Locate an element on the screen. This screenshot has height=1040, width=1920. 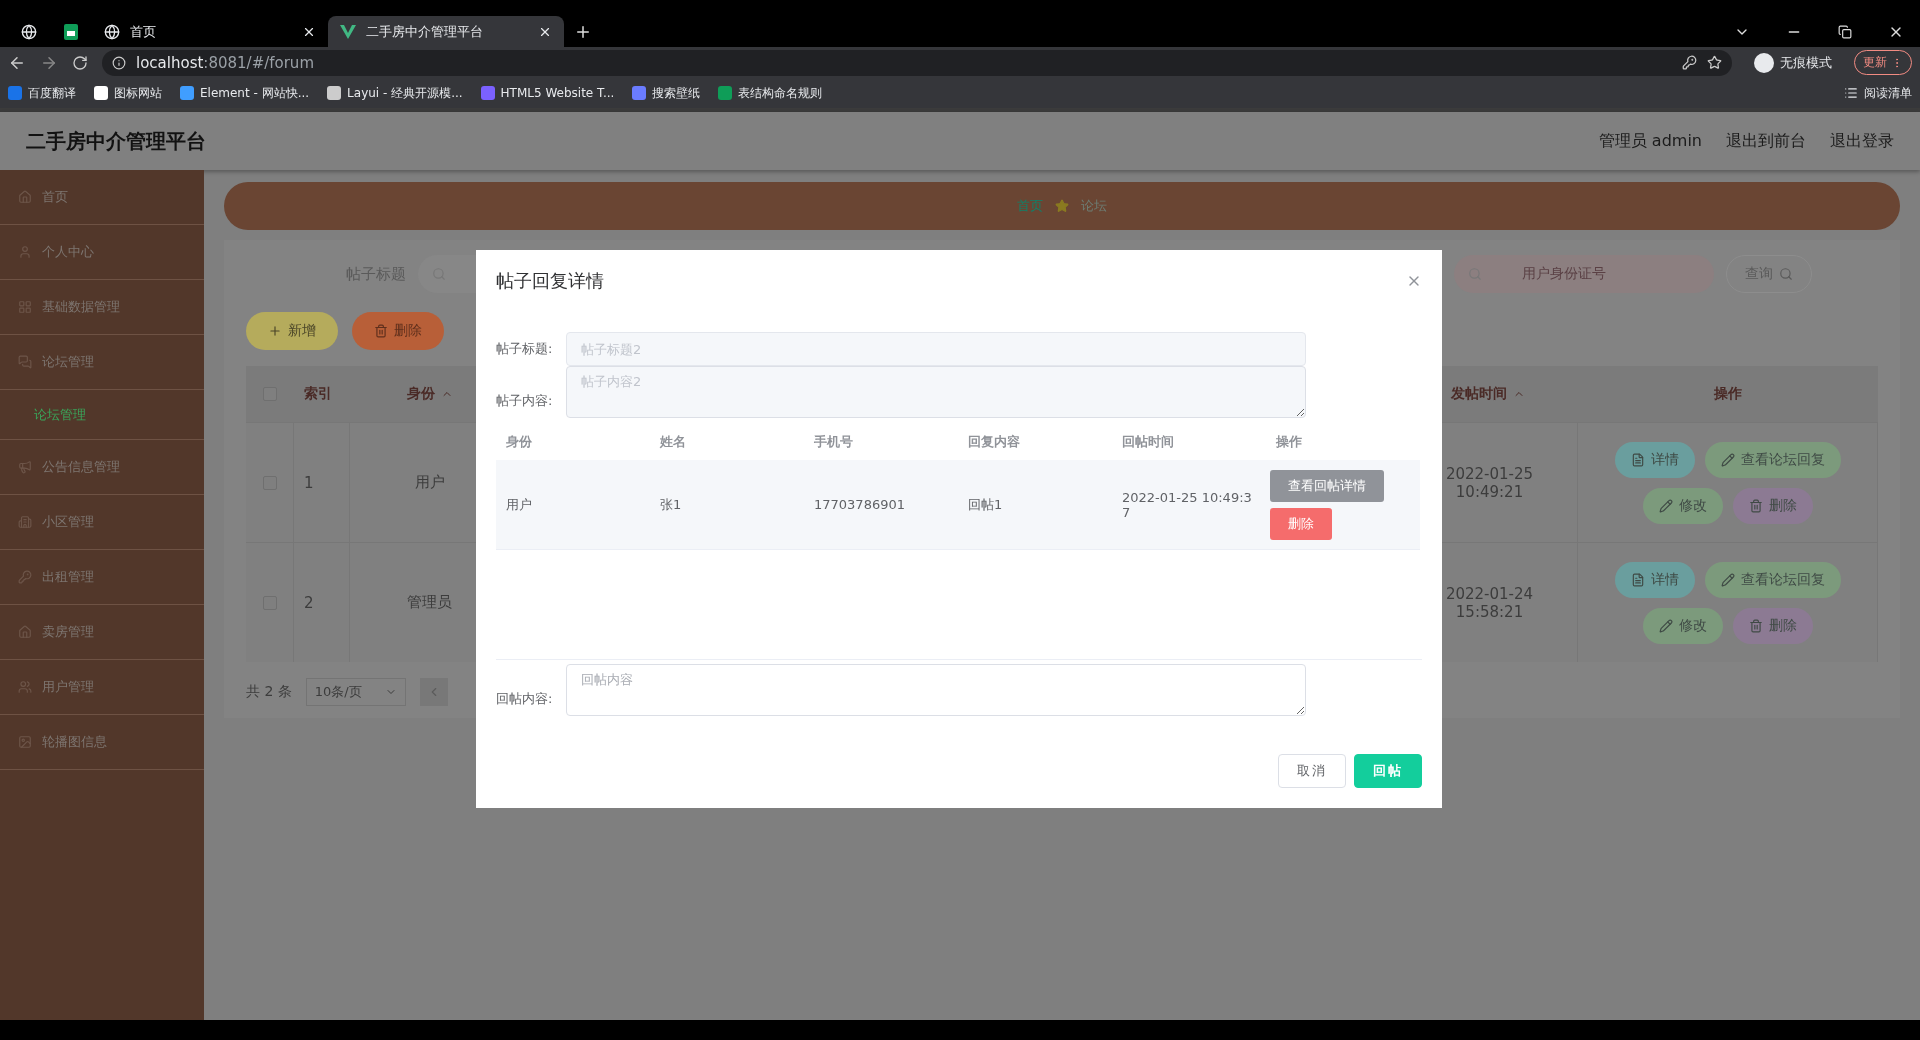
sidebar-item: 出租管理 is located at coordinates (102, 577).